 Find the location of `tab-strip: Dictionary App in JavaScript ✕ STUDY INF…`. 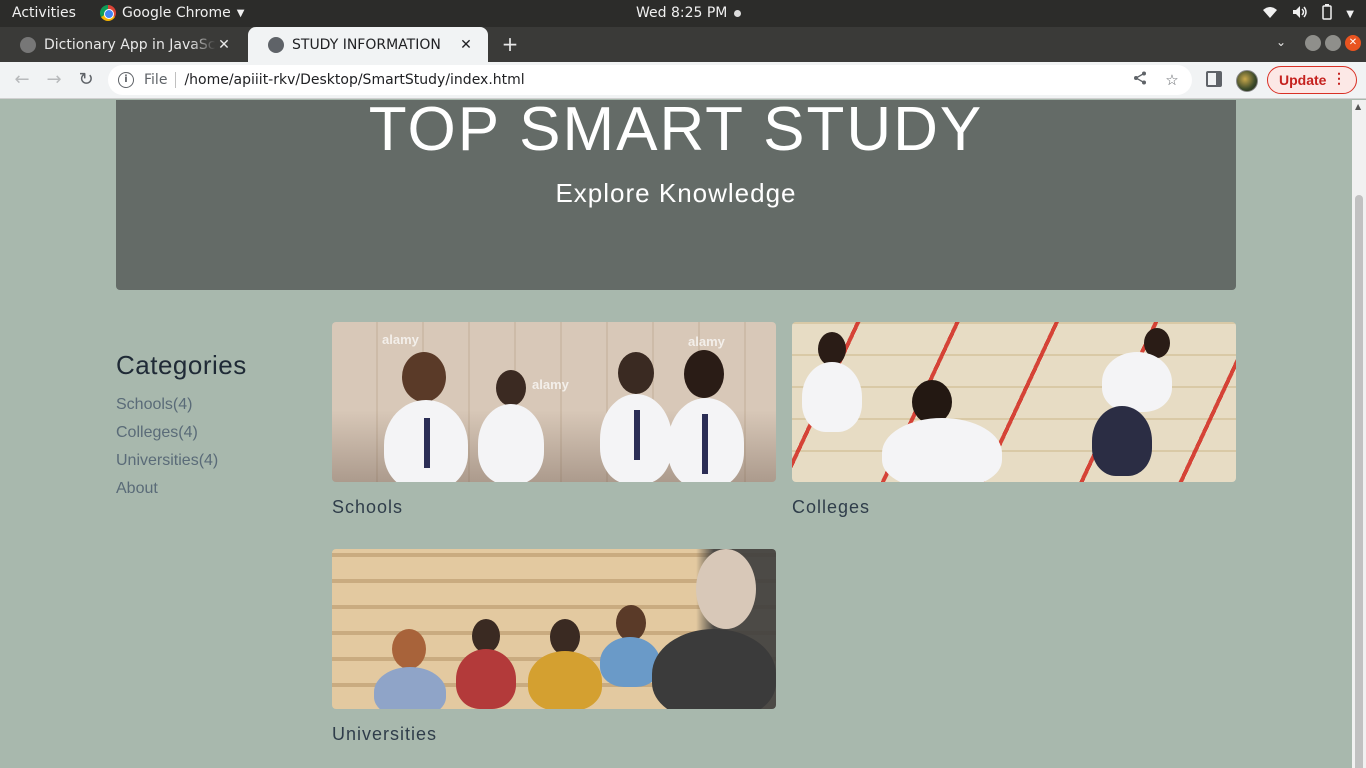

tab-strip: Dictionary App in JavaScript ✕ STUDY INF… is located at coordinates (683, 44).